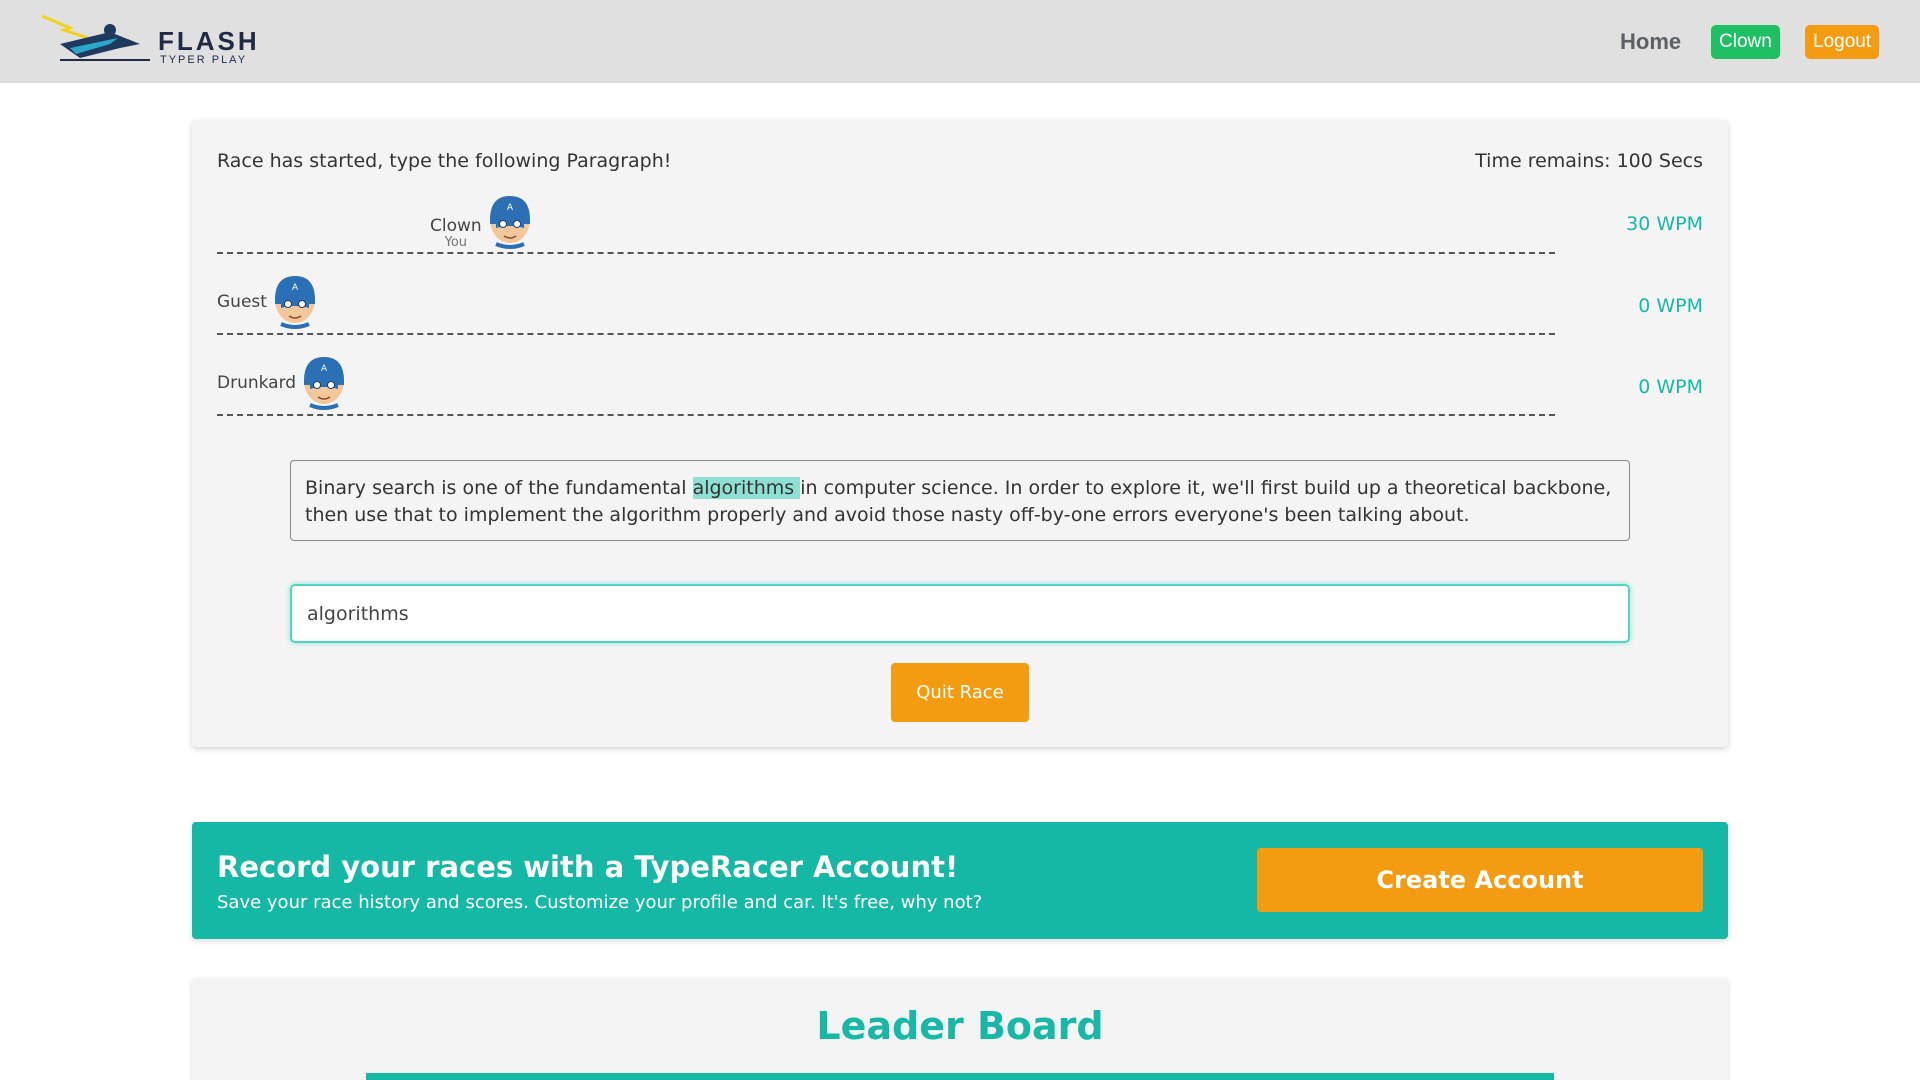  I want to click on flash-logo: FLASH TYPER PLAY, so click(160, 40).